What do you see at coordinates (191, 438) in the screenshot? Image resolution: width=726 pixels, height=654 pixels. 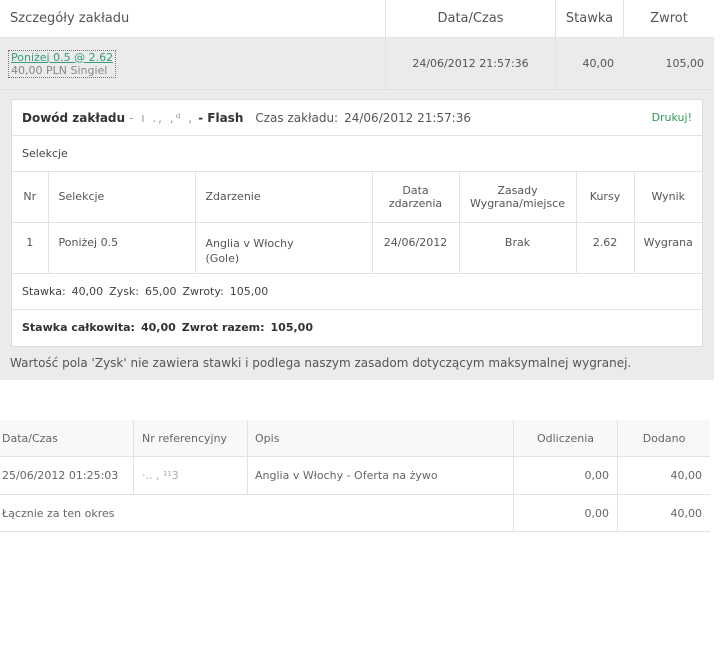 I see `tx-col-ref: Nr referencyjny` at bounding box center [191, 438].